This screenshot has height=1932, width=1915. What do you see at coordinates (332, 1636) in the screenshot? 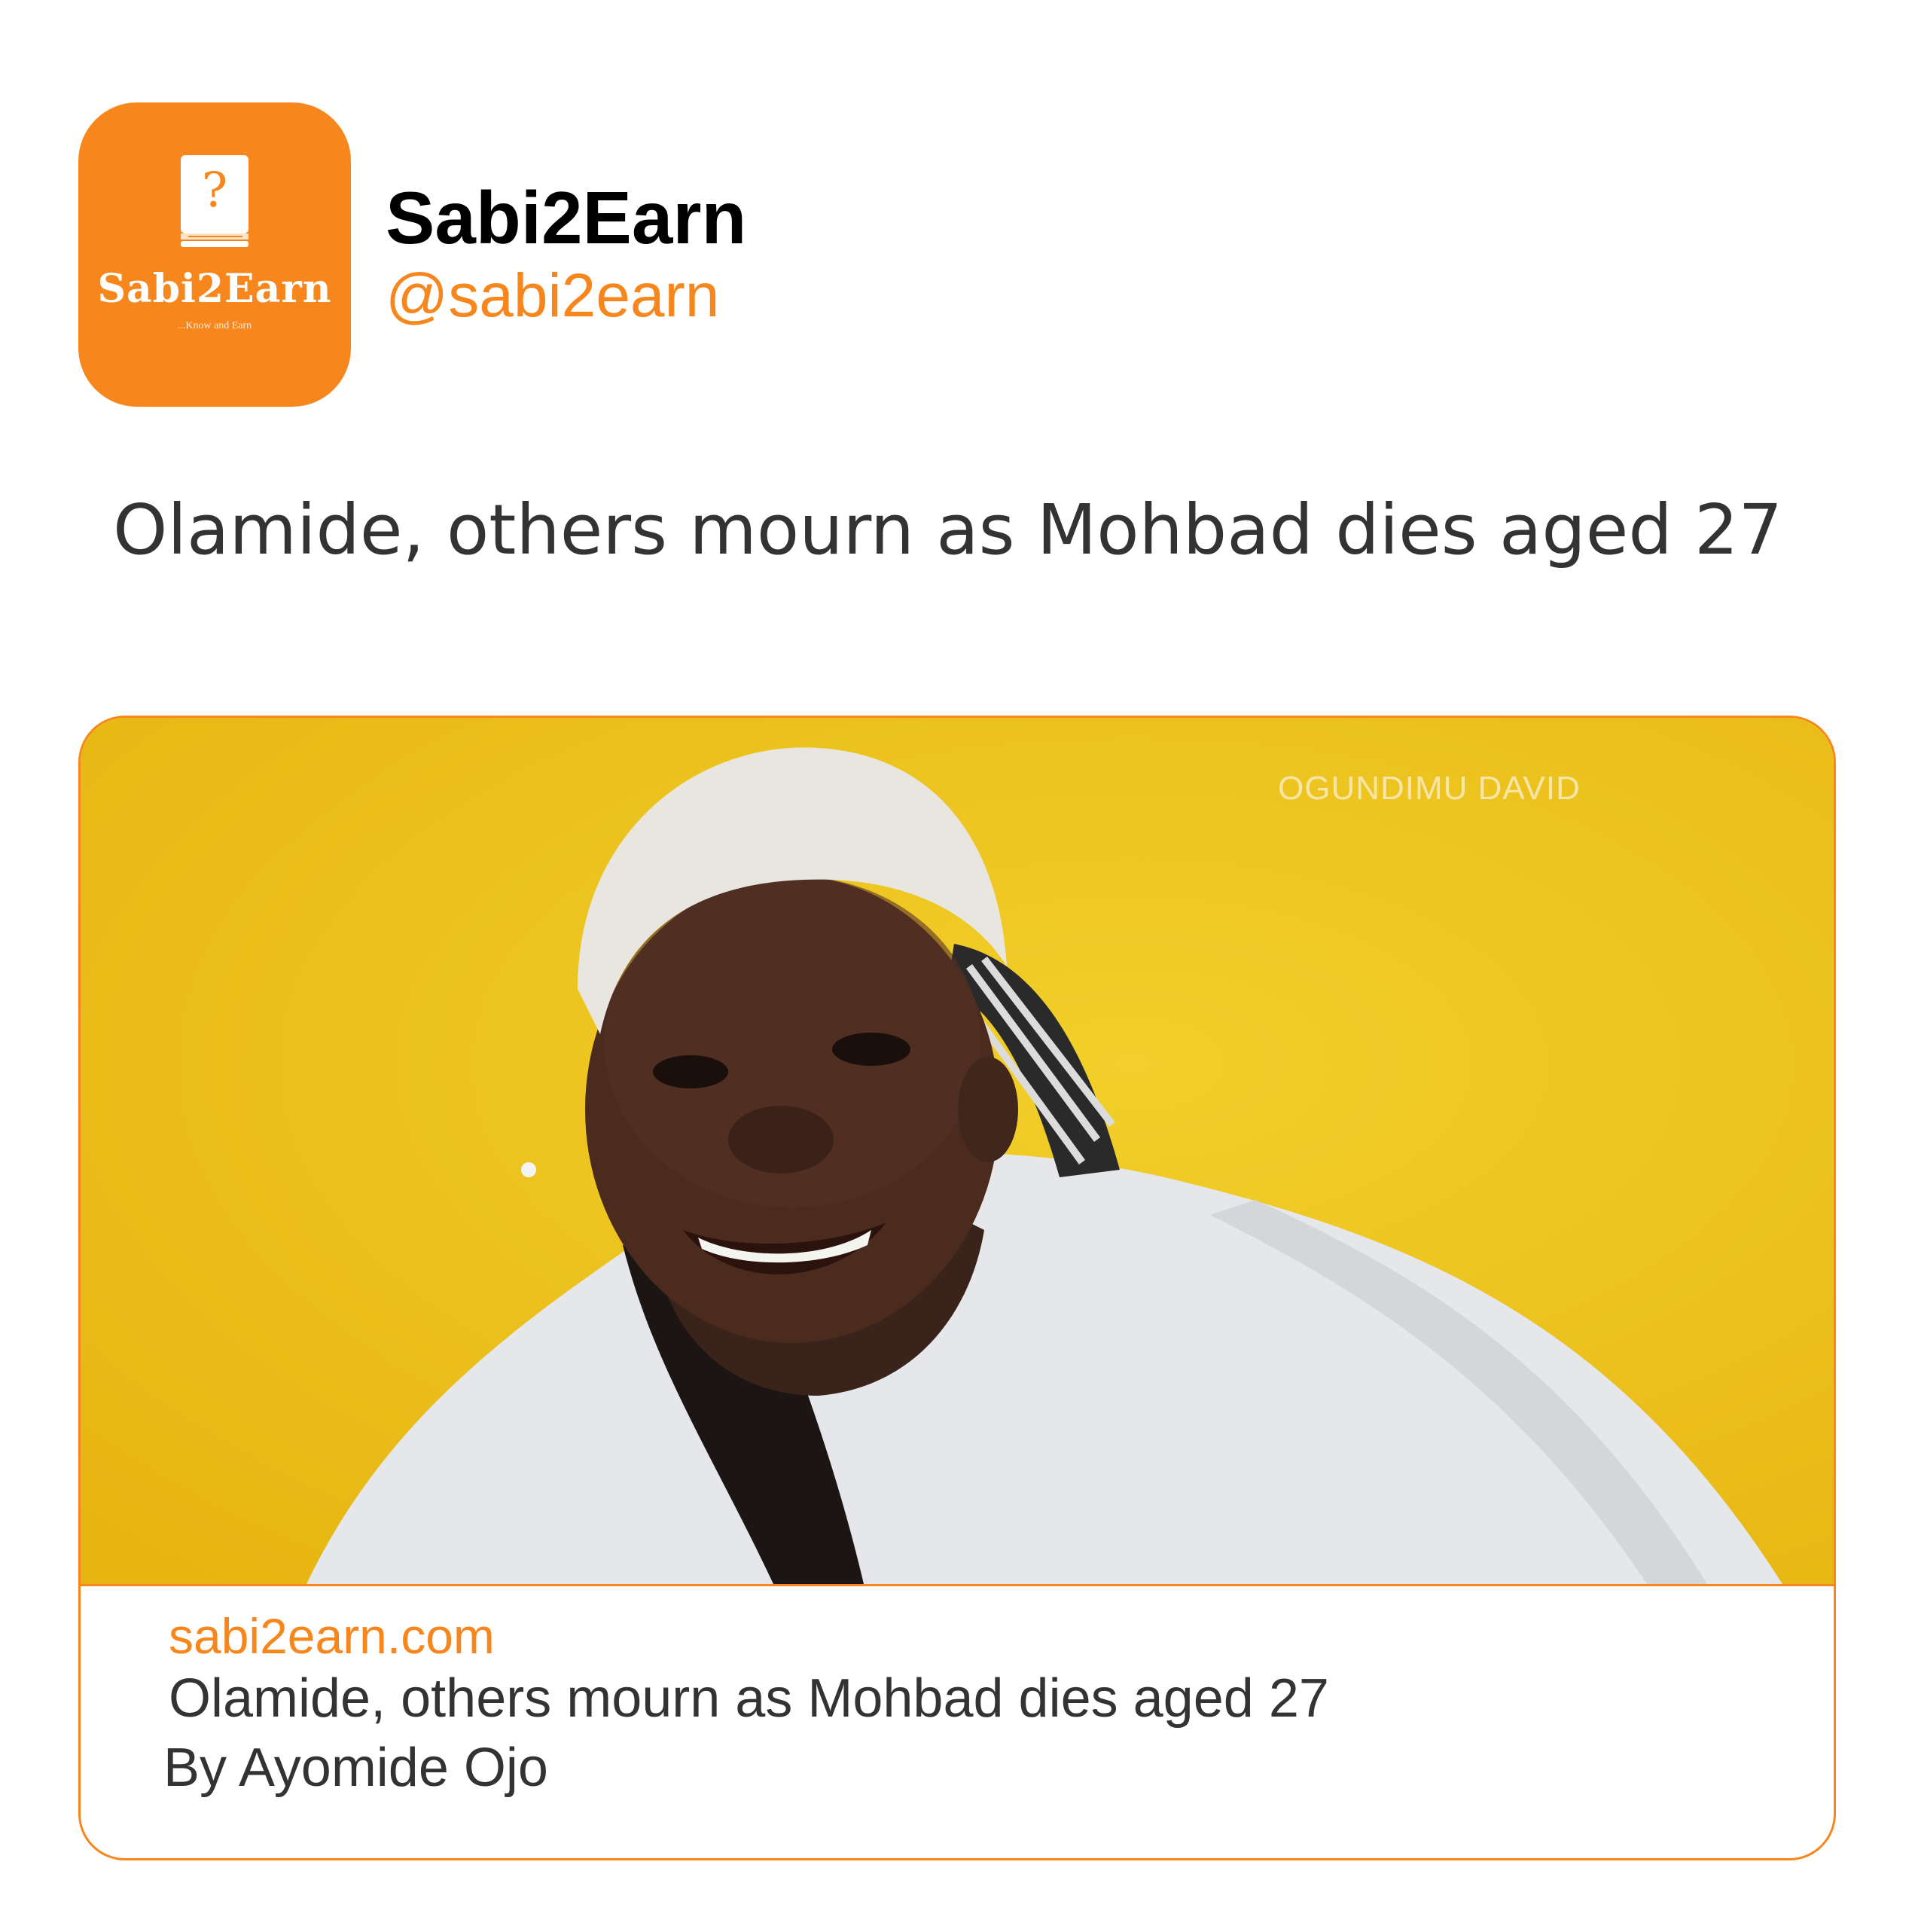
I see `card-domain: sabi2earn.com` at bounding box center [332, 1636].